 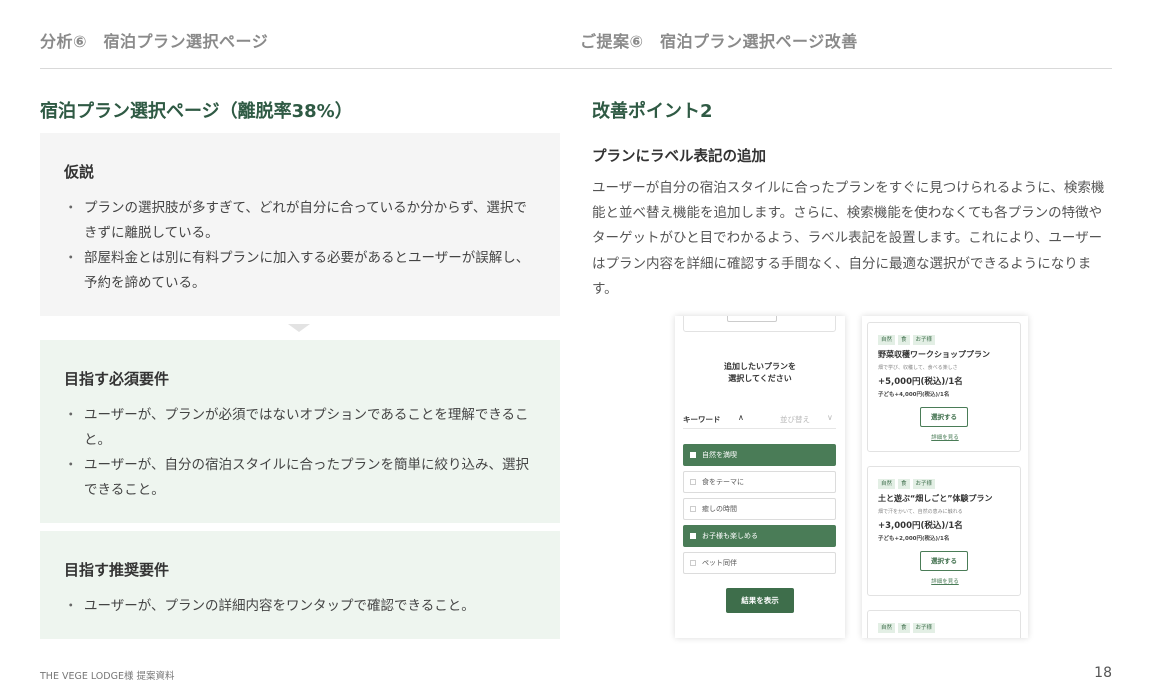 What do you see at coordinates (935, 498) in the screenshot?
I see `plan-name: 土と遊ぶ“畑しごと”体験プラン` at bounding box center [935, 498].